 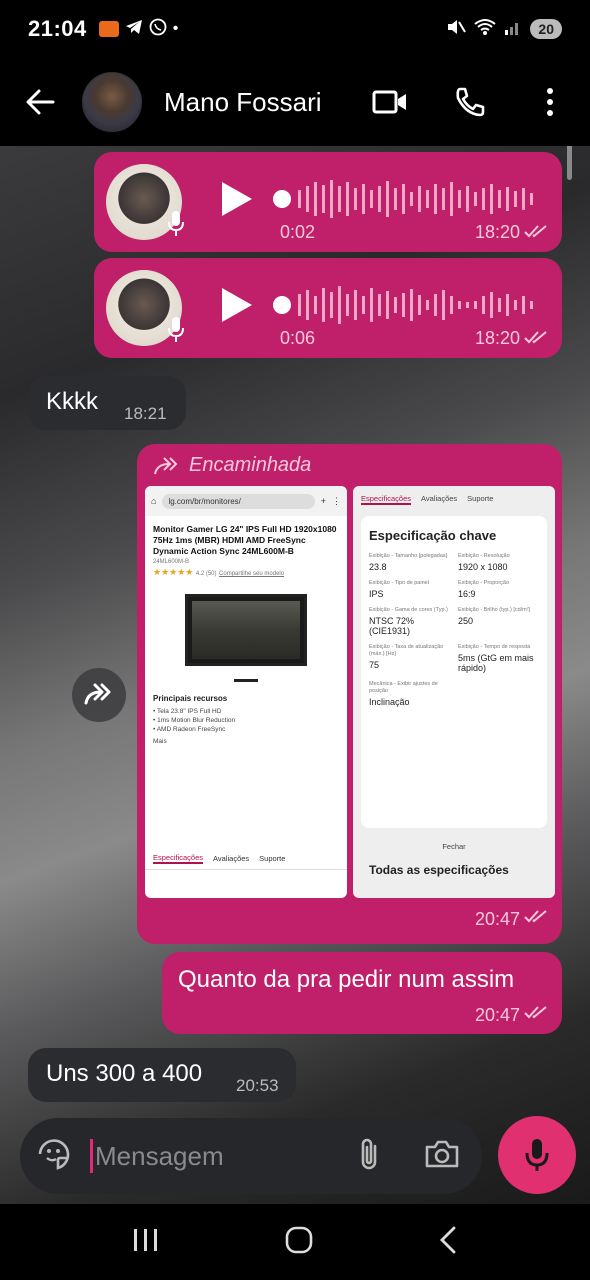 I want to click on chat-scrollbar, so click(x=569, y=163).